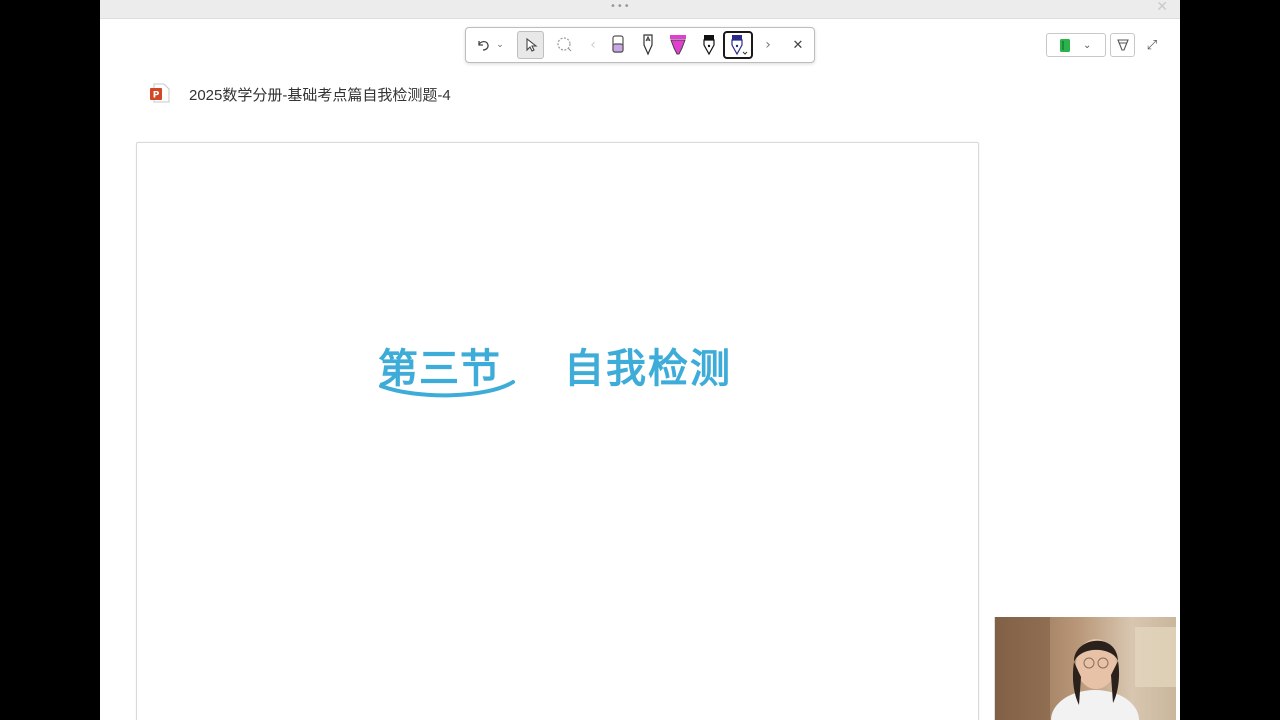  I want to click on underline-swoosh-icon, so click(447, 389).